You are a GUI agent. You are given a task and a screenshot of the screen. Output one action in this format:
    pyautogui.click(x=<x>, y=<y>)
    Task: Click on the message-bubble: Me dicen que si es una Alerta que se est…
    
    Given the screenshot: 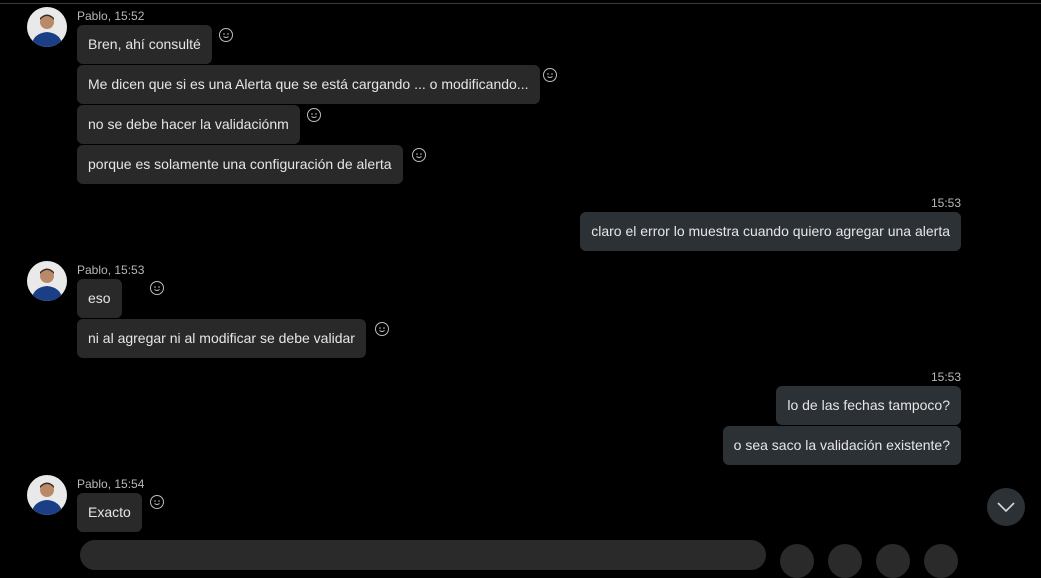 What is the action you would take?
    pyautogui.click(x=308, y=84)
    